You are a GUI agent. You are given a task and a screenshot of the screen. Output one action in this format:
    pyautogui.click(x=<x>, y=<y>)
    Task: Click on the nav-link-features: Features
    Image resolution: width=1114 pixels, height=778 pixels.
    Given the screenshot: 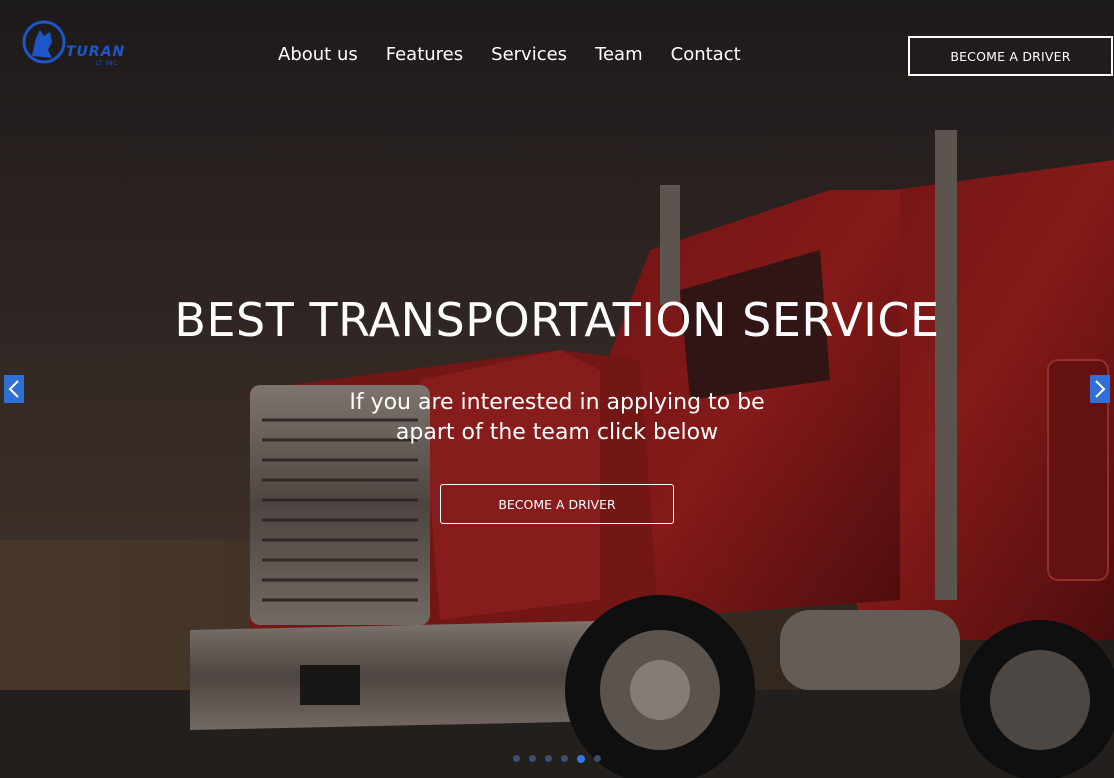 What is the action you would take?
    pyautogui.click(x=424, y=55)
    